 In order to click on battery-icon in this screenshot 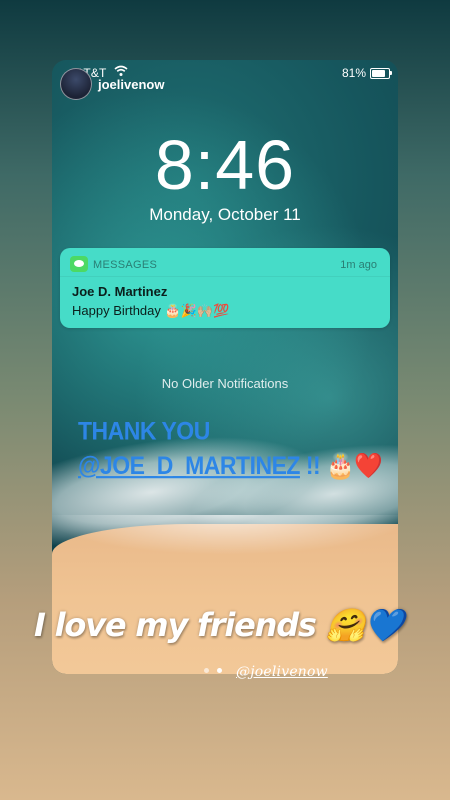, I will do `click(381, 73)`.